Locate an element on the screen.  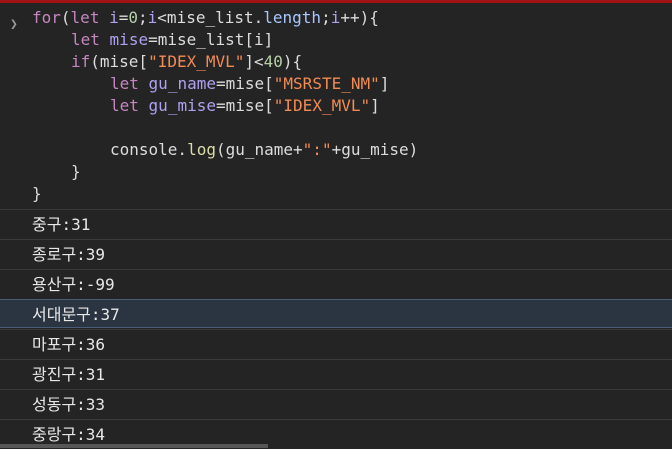
console-output-row: 용산구:-99 is located at coordinates (336, 283).